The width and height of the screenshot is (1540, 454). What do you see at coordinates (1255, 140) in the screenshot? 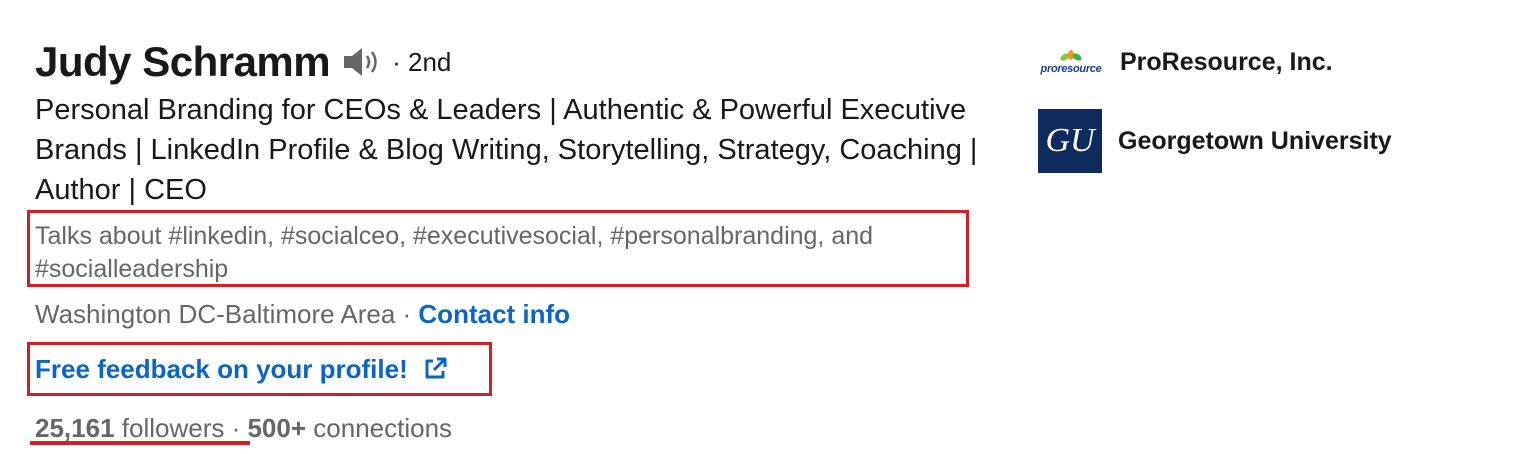
I see `org-name-georgetown: Georgetown University` at bounding box center [1255, 140].